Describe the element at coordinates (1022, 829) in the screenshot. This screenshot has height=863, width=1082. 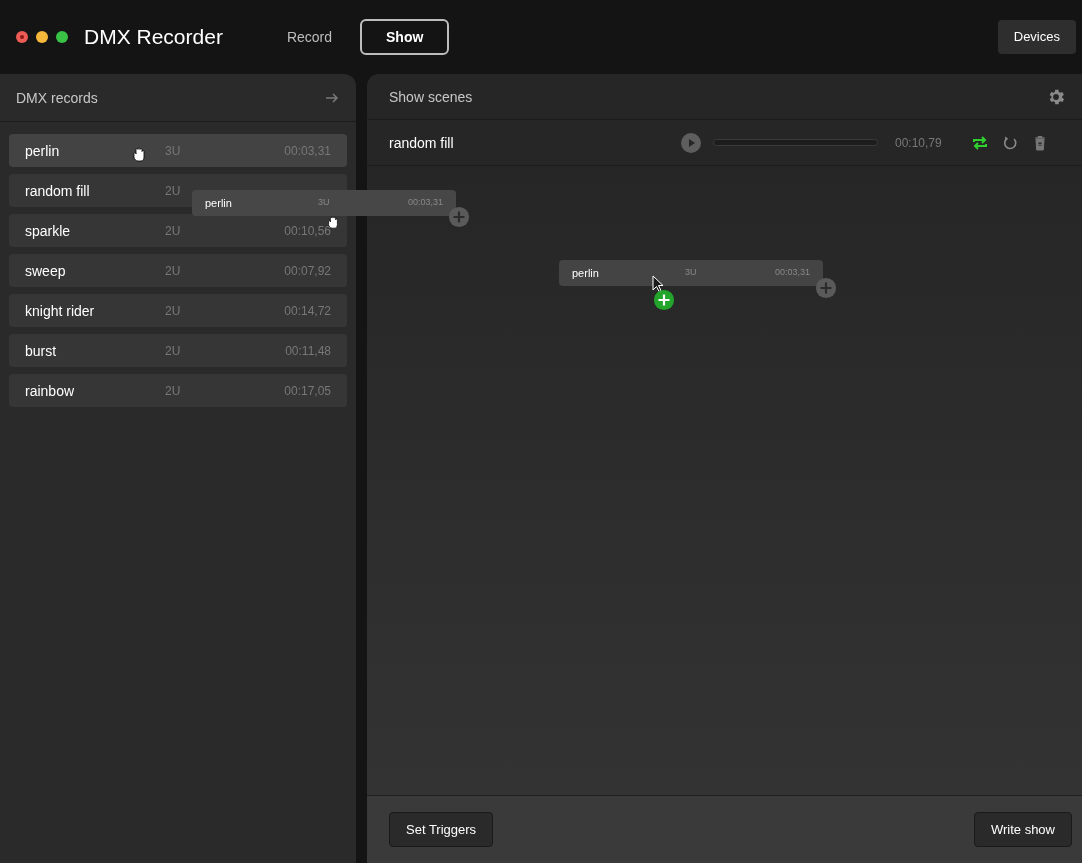
I see `footer-button: Write show` at that location.